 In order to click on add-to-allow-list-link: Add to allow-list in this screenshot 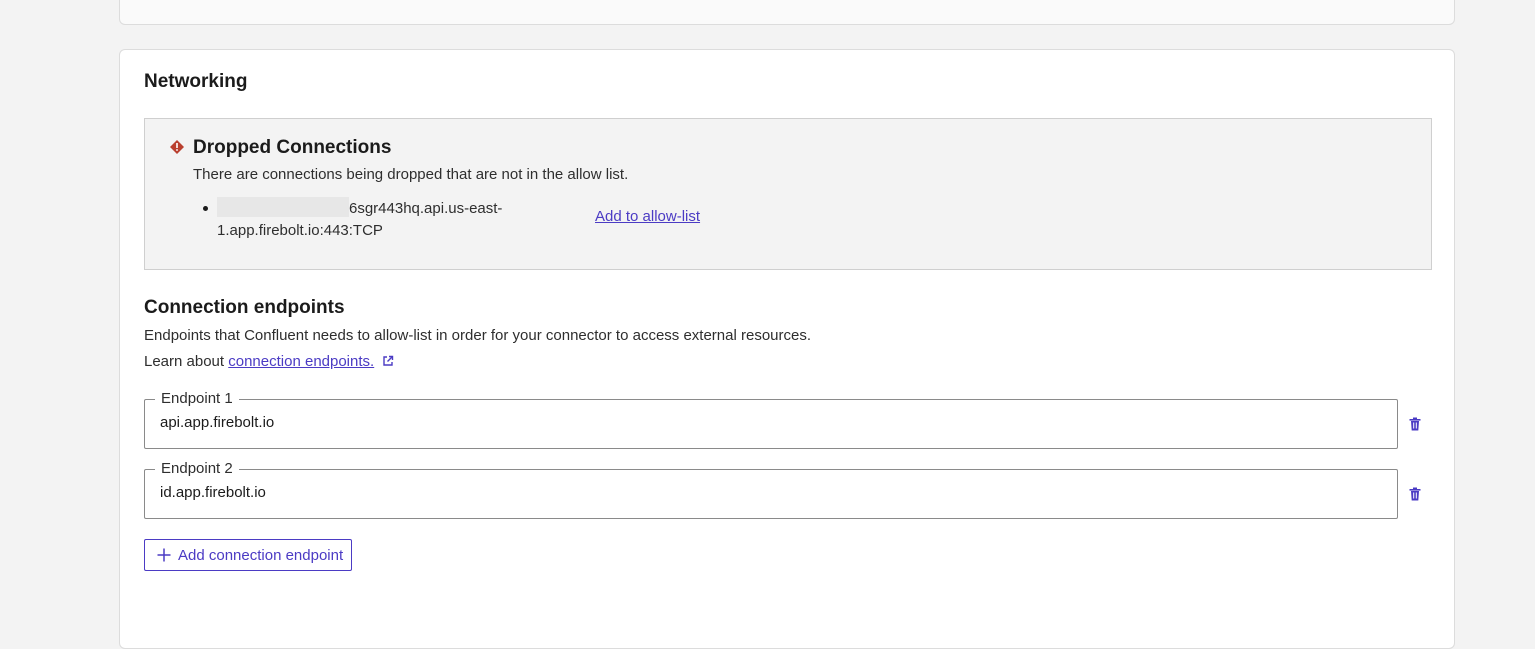, I will do `click(647, 216)`.